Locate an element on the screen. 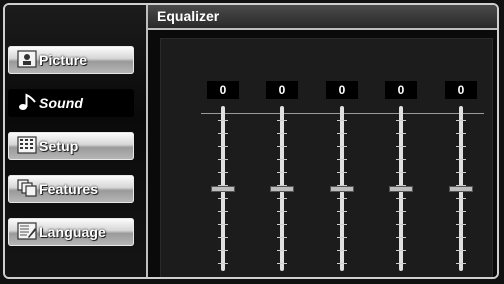 This screenshot has width=504, height=284. picture-icon is located at coordinates (27, 59).